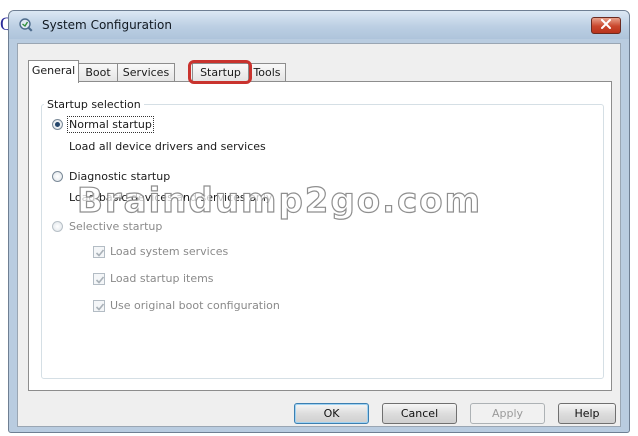 This screenshot has width=638, height=436. I want to click on selective-startup-radio: Selective startup, so click(107, 226).